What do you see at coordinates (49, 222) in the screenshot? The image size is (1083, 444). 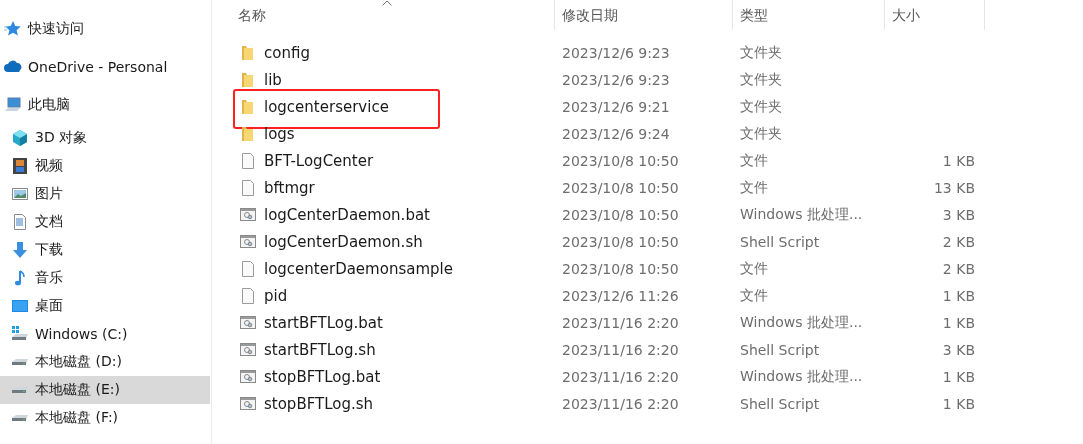 I see `sidebar-label: 文档` at bounding box center [49, 222].